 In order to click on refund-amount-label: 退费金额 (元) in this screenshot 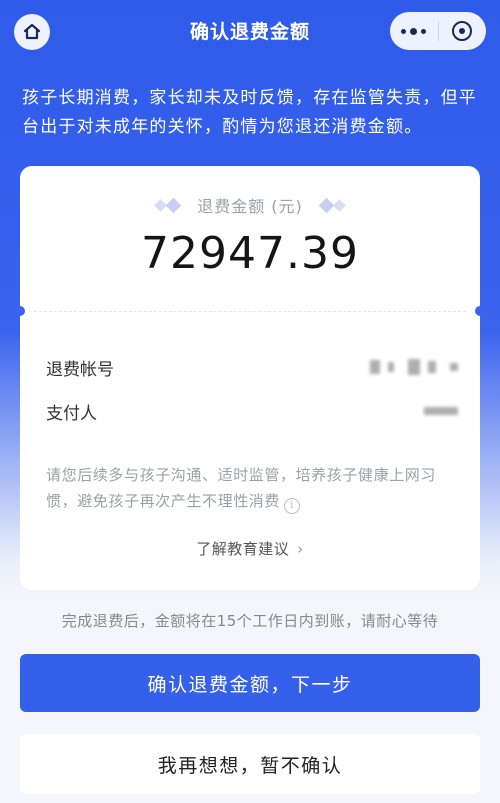, I will do `click(250, 206)`.